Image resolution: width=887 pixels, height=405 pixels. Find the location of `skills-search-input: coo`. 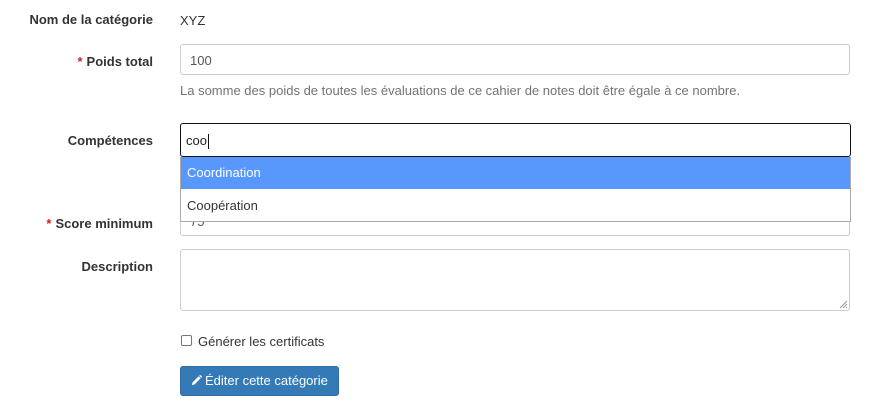

skills-search-input: coo is located at coordinates (515, 140).